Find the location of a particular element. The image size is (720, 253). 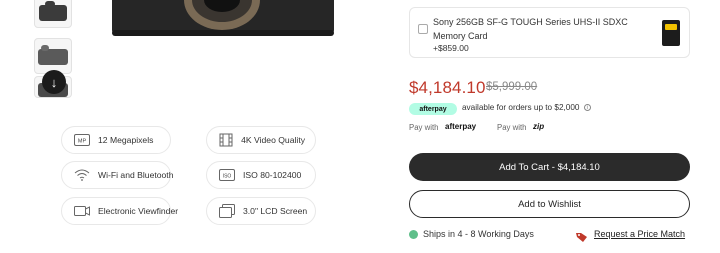

arrow-down-icon: ↓ is located at coordinates (54, 82).